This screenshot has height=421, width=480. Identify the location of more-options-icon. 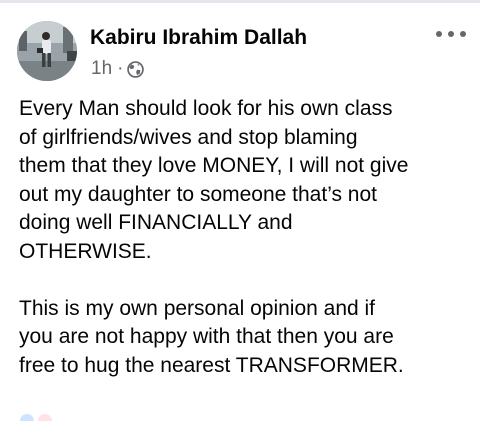
(451, 34).